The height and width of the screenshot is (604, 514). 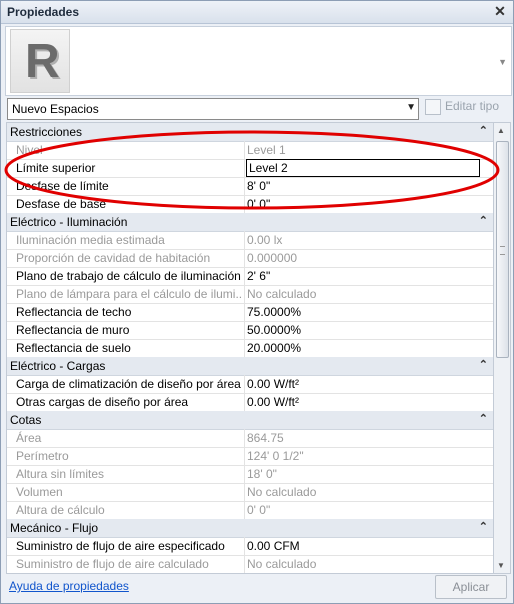 What do you see at coordinates (60, 474) in the screenshot?
I see `property-name: Altura sin límites` at bounding box center [60, 474].